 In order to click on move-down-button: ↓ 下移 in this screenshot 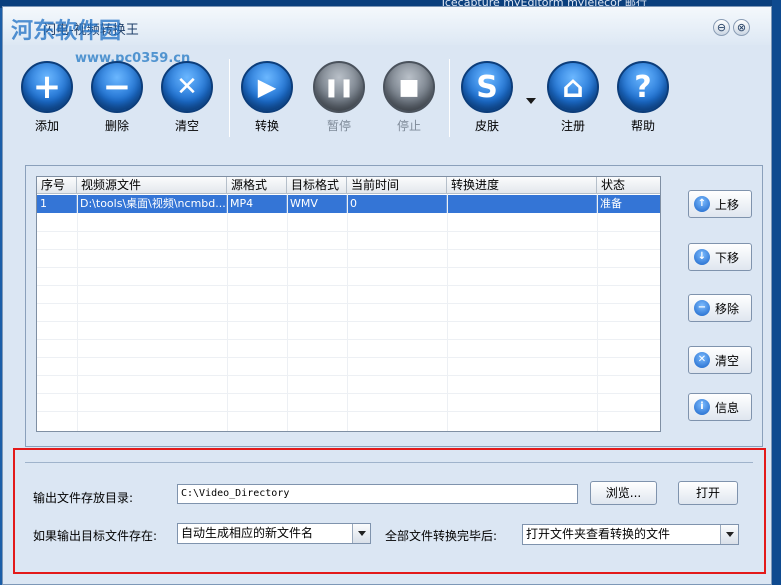, I will do `click(720, 257)`.